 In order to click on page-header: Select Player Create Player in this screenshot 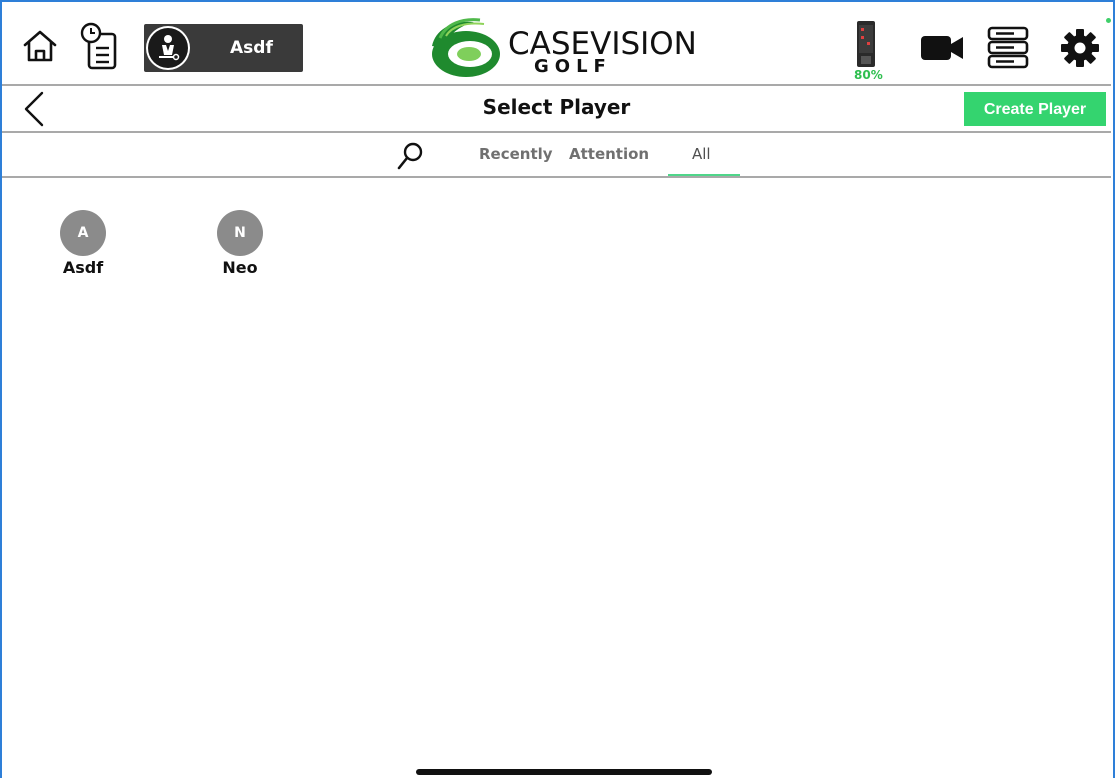, I will do `click(556, 108)`.